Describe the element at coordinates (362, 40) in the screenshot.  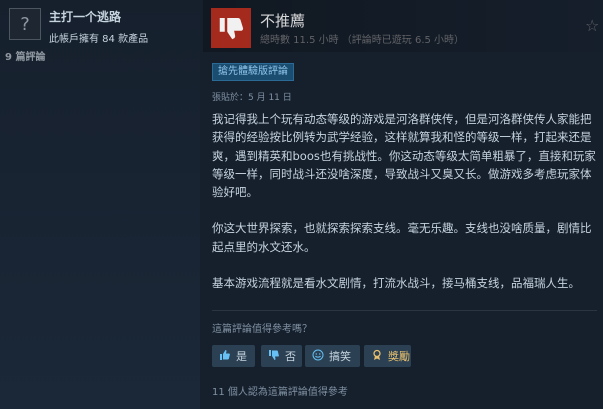
I see `playtime-hours: 總時數 11.5 小時 （評論時已遊玩 6.5 小時）` at that location.